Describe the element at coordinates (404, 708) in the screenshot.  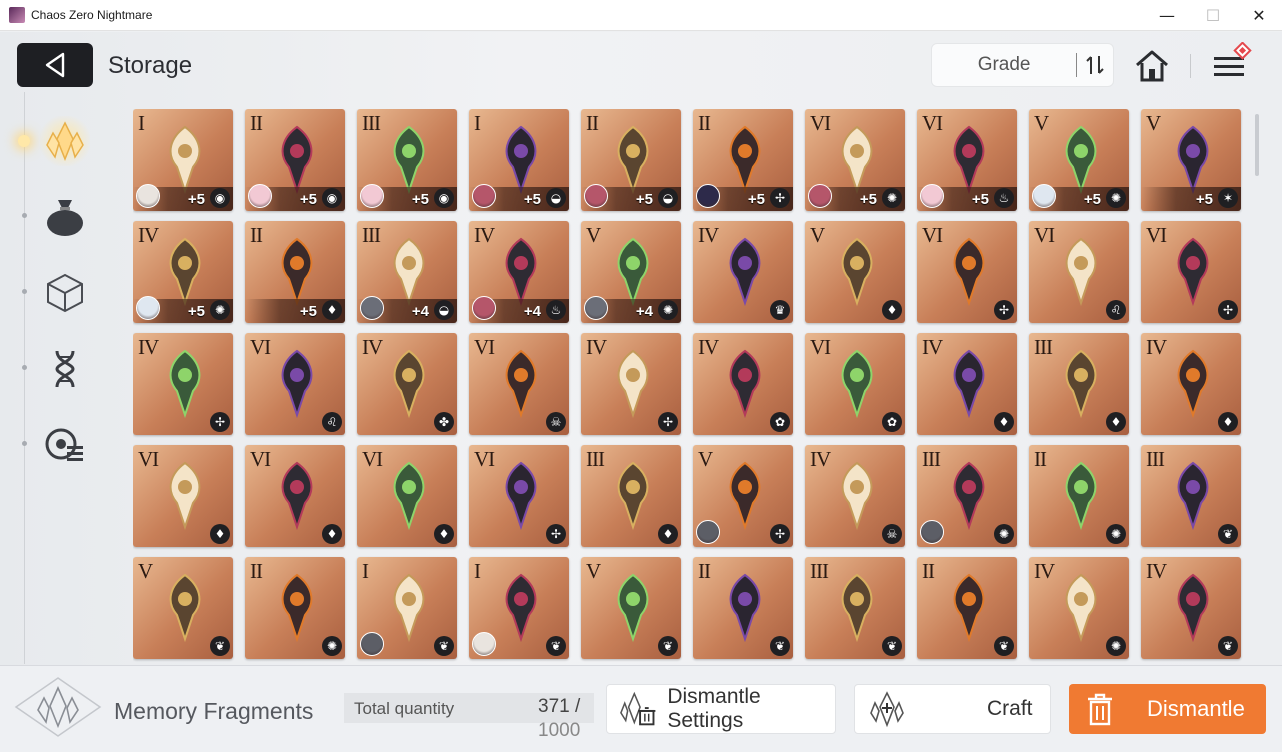
I see `total-quantity-label: Total quantity` at that location.